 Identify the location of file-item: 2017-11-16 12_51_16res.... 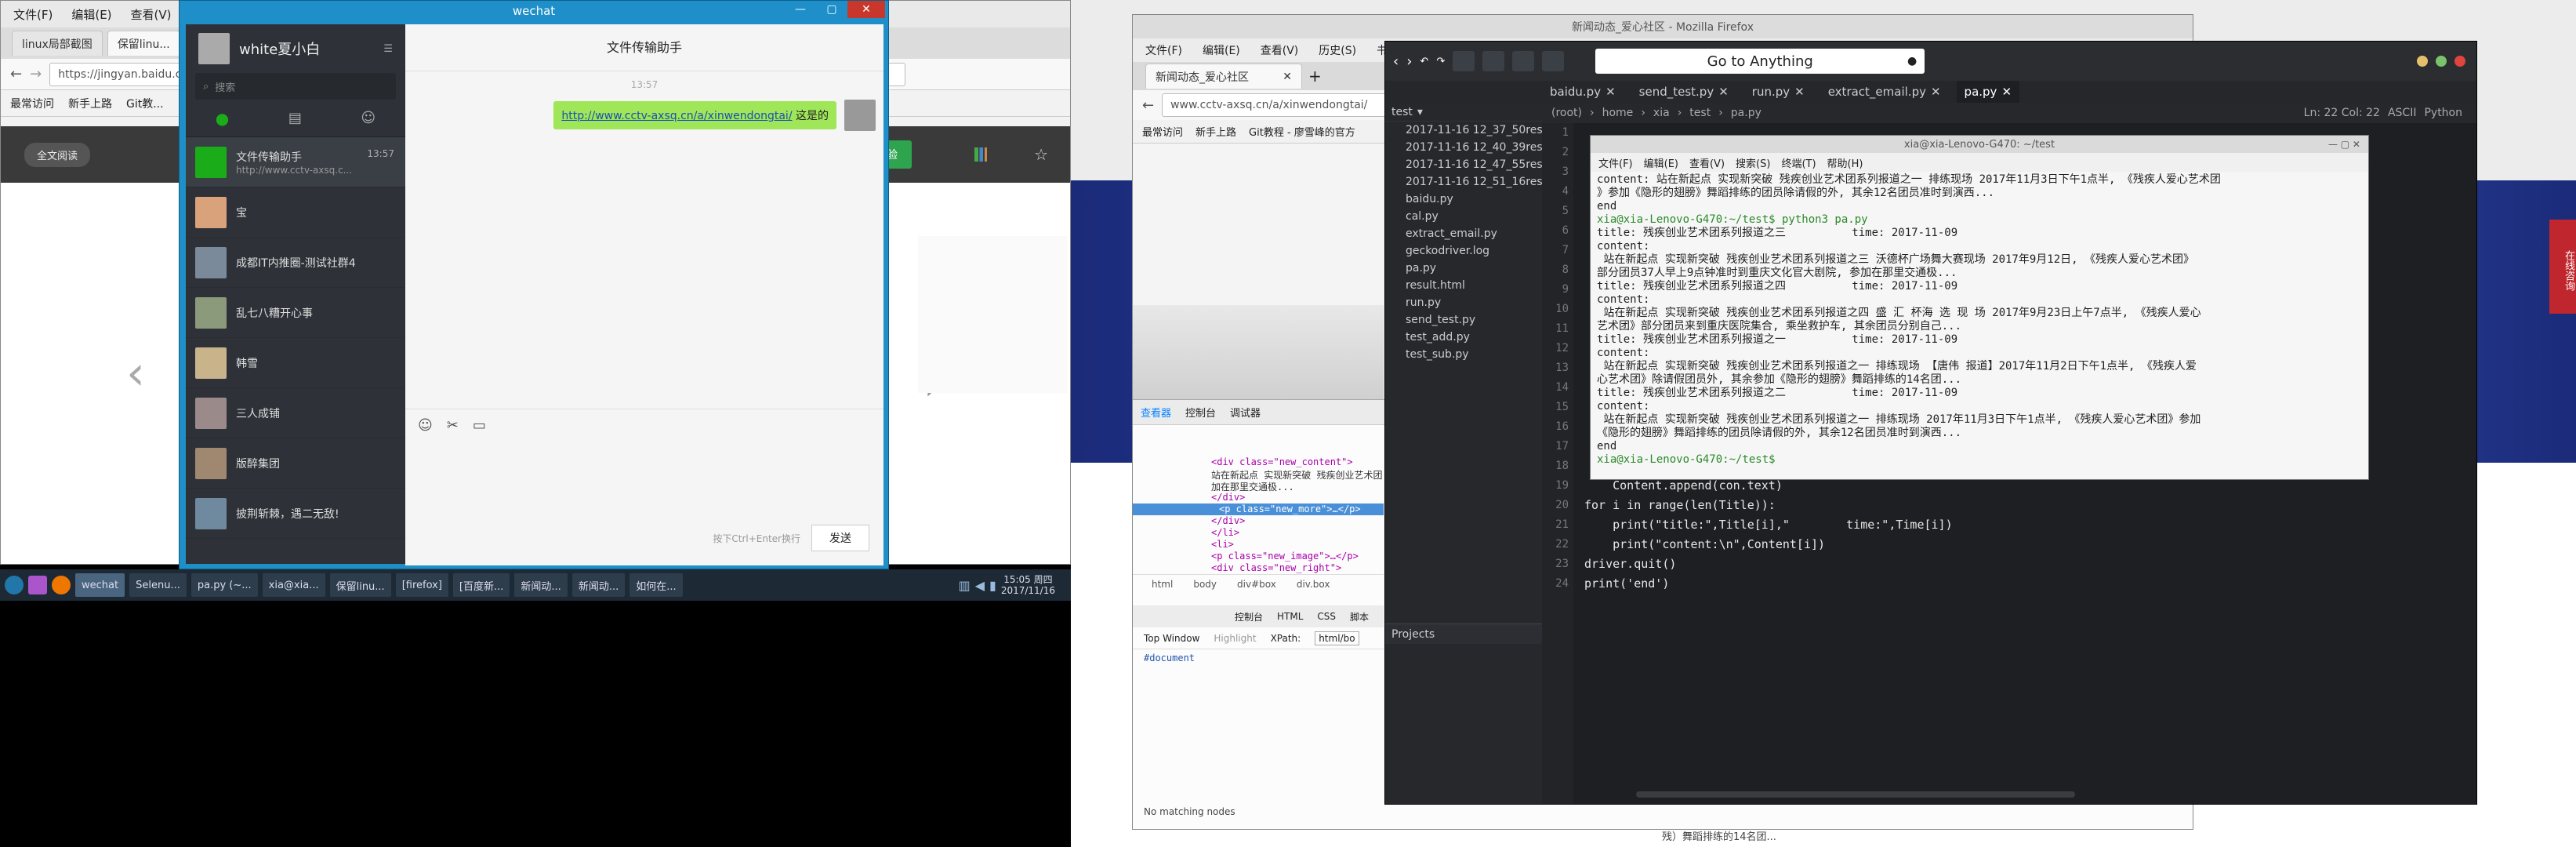
(1463, 182).